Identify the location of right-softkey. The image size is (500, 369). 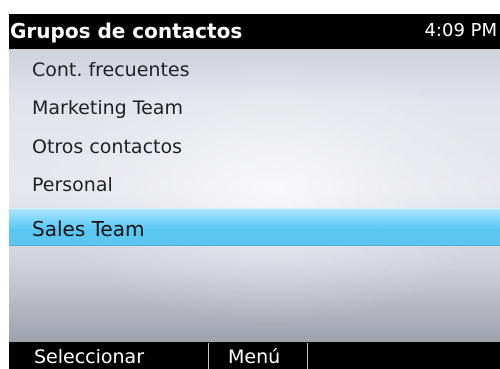
(404, 355).